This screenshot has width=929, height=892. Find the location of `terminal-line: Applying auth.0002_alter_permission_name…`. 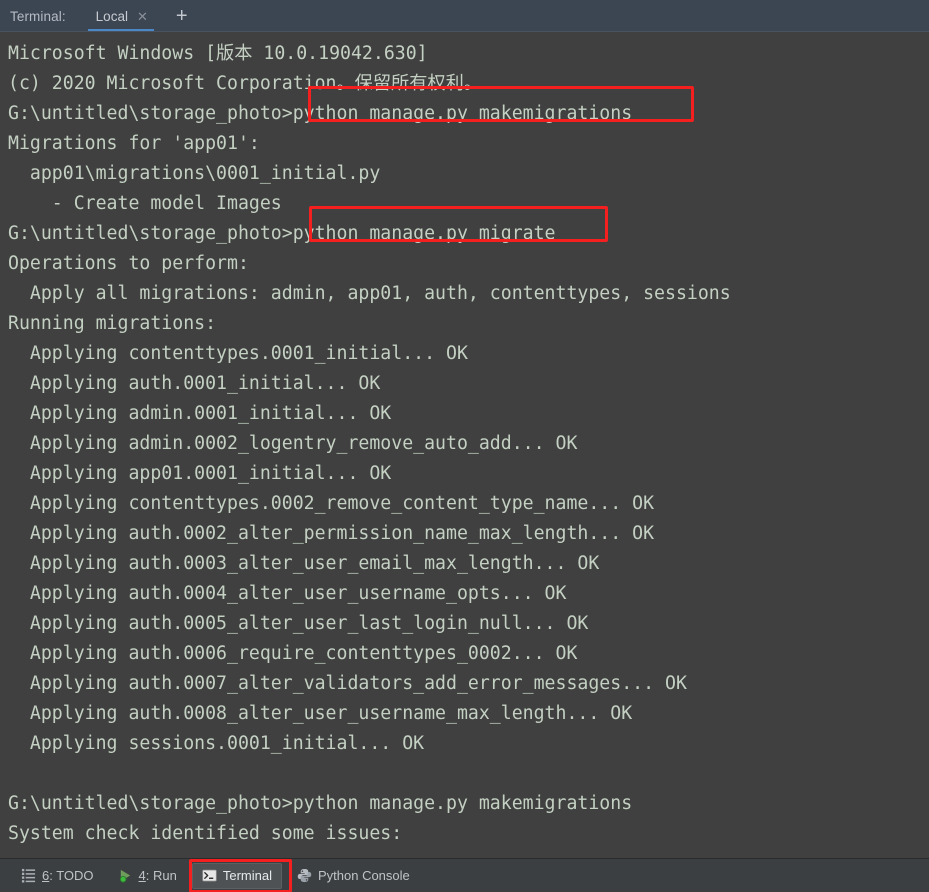

terminal-line: Applying auth.0002_alter_permission_name… is located at coordinates (331, 533).